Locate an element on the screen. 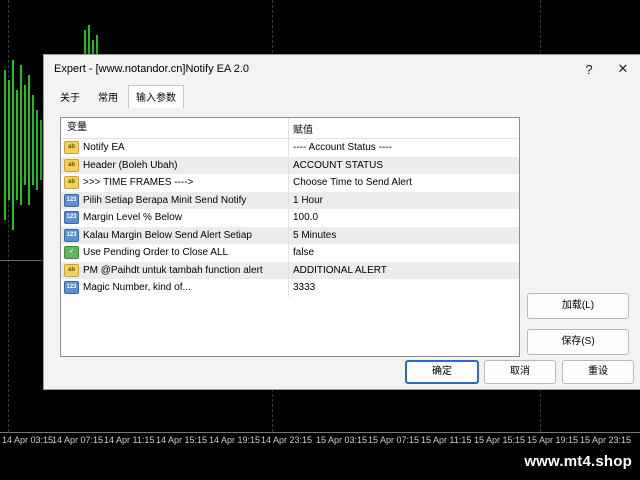 The image size is (640, 480). time-tick: 15 Apr 15:15 is located at coordinates (500, 440).